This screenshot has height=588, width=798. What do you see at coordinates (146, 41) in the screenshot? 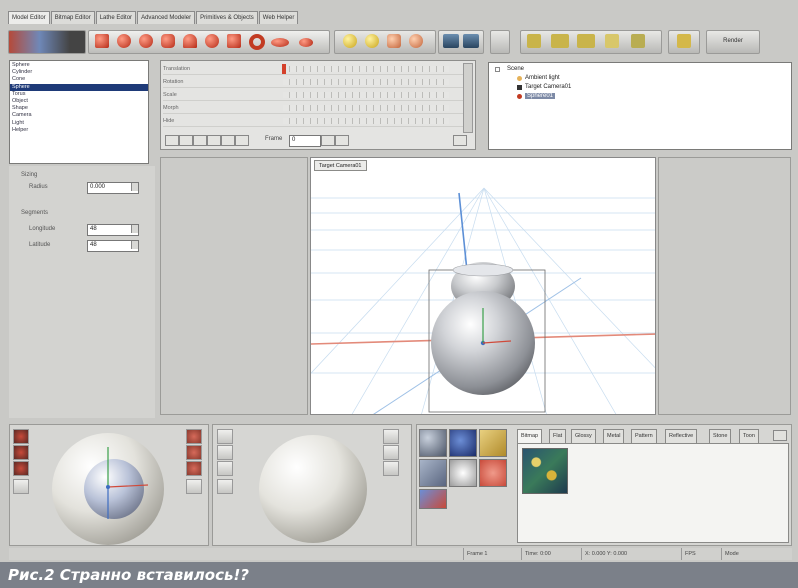
I see `hemisphere-primitive-icon` at bounding box center [146, 41].